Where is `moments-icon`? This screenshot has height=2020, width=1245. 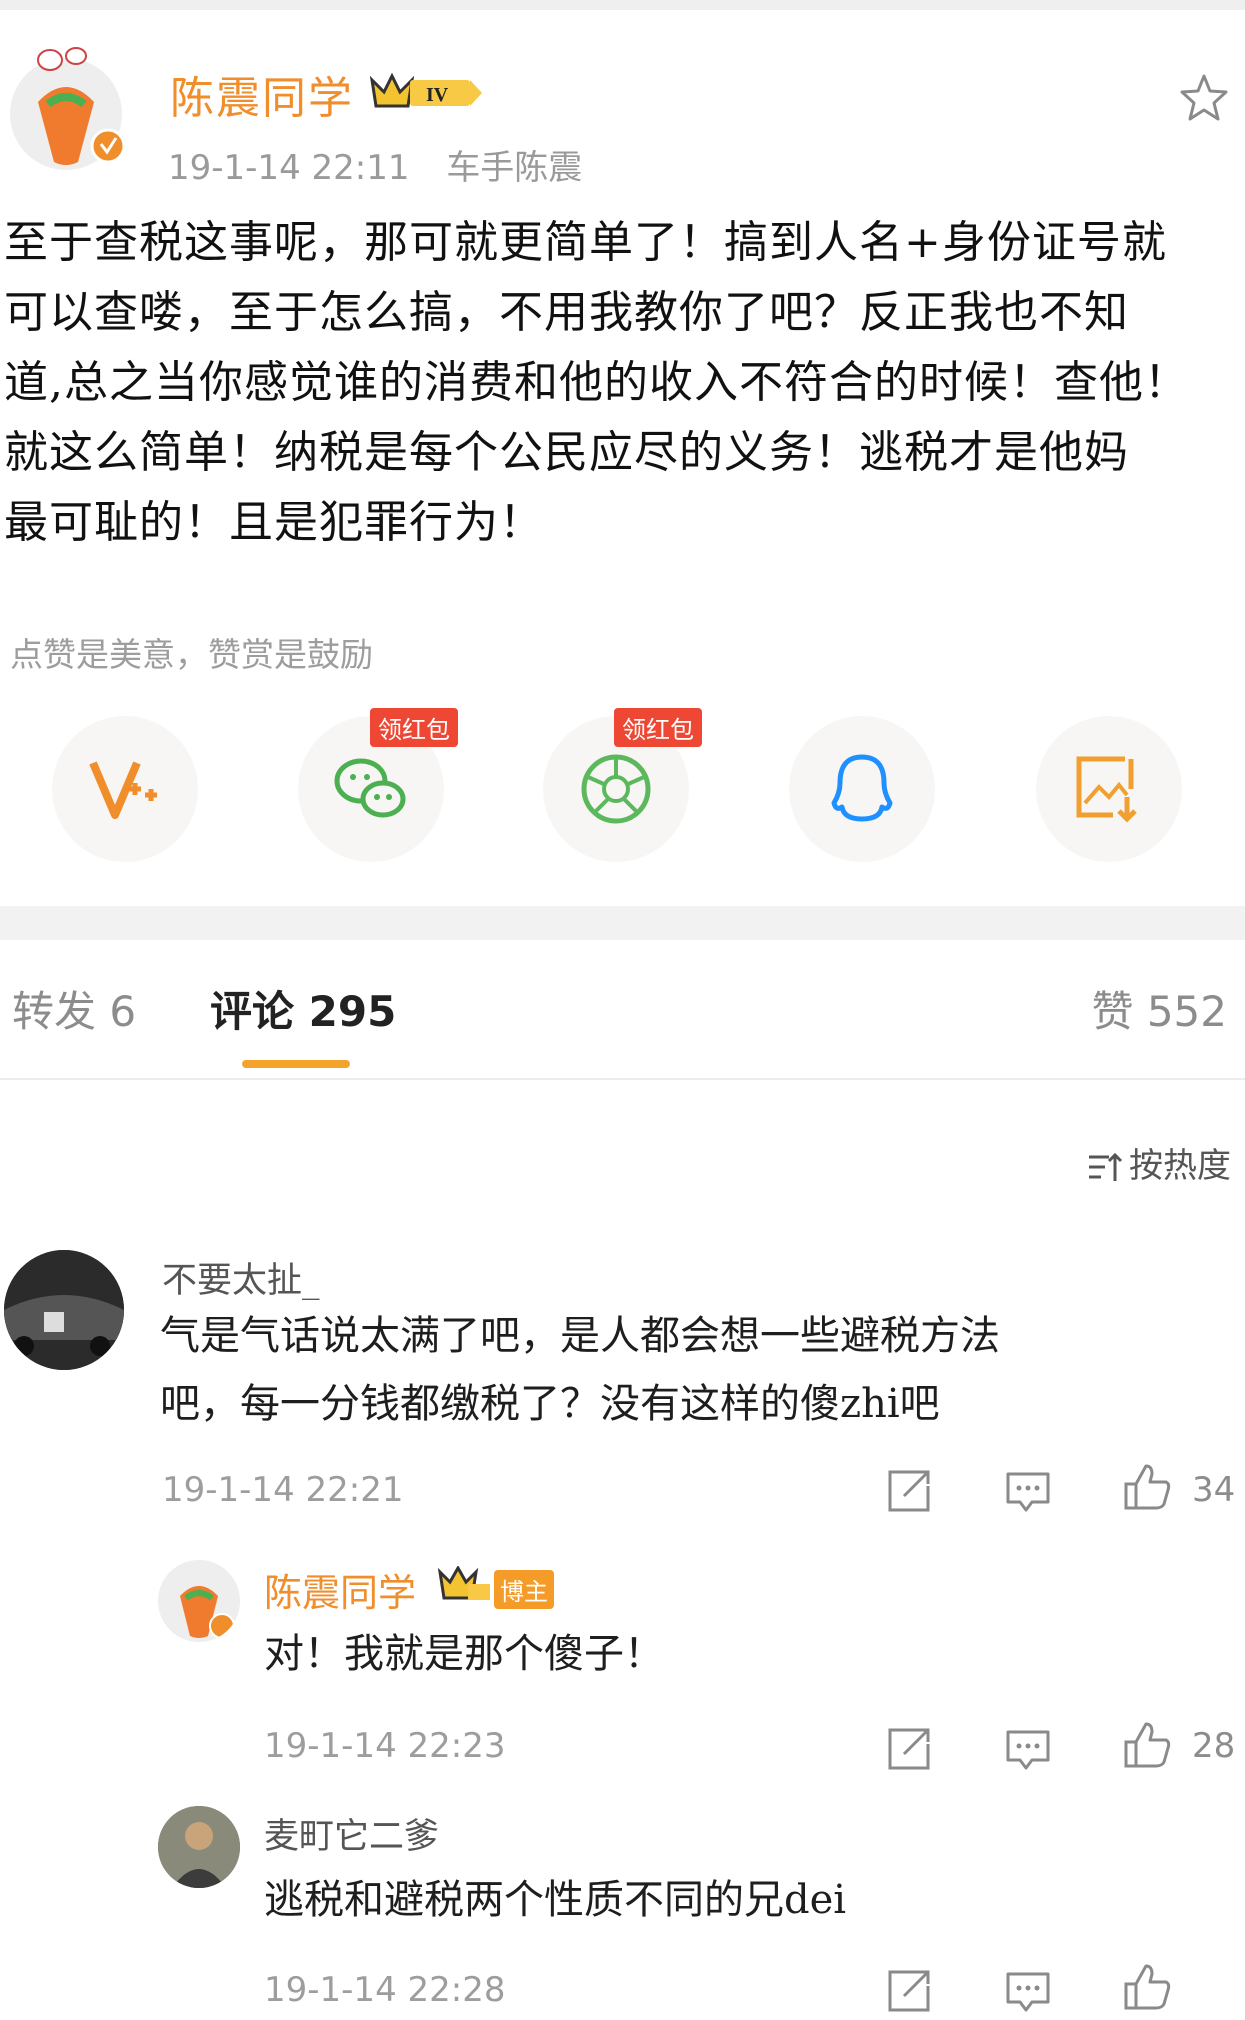
moments-icon is located at coordinates (616, 789).